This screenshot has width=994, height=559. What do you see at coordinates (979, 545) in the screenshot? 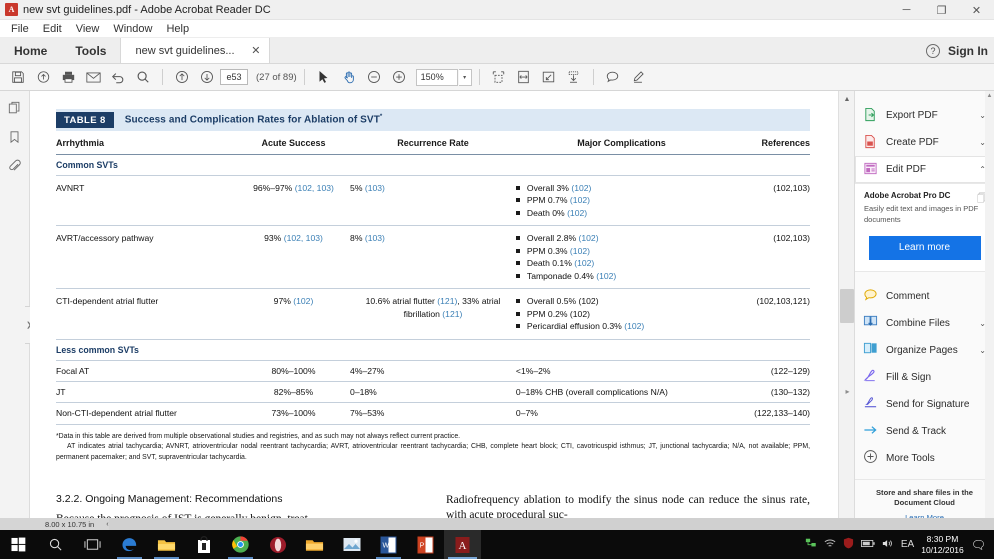
I see `notification-icon: 🗨` at bounding box center [979, 545].